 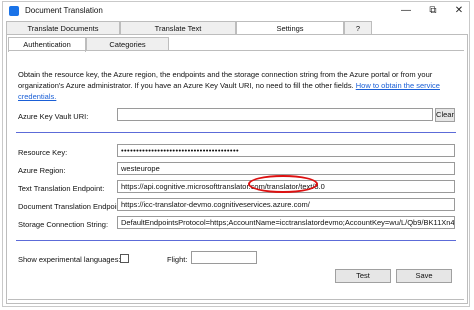 What do you see at coordinates (64, 10) in the screenshot?
I see `window-title: Document Translation` at bounding box center [64, 10].